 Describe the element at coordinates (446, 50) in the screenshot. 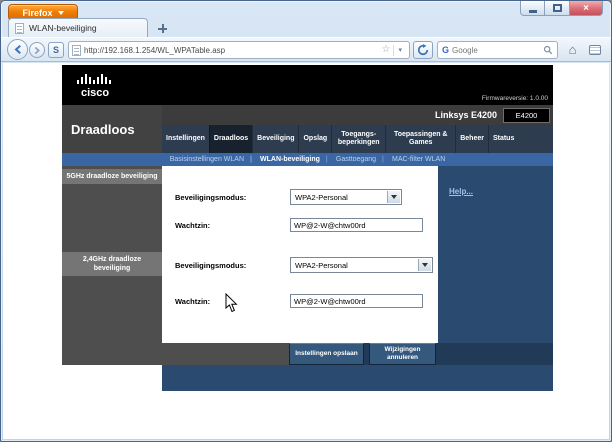

I see `google-engine-icon: G` at that location.